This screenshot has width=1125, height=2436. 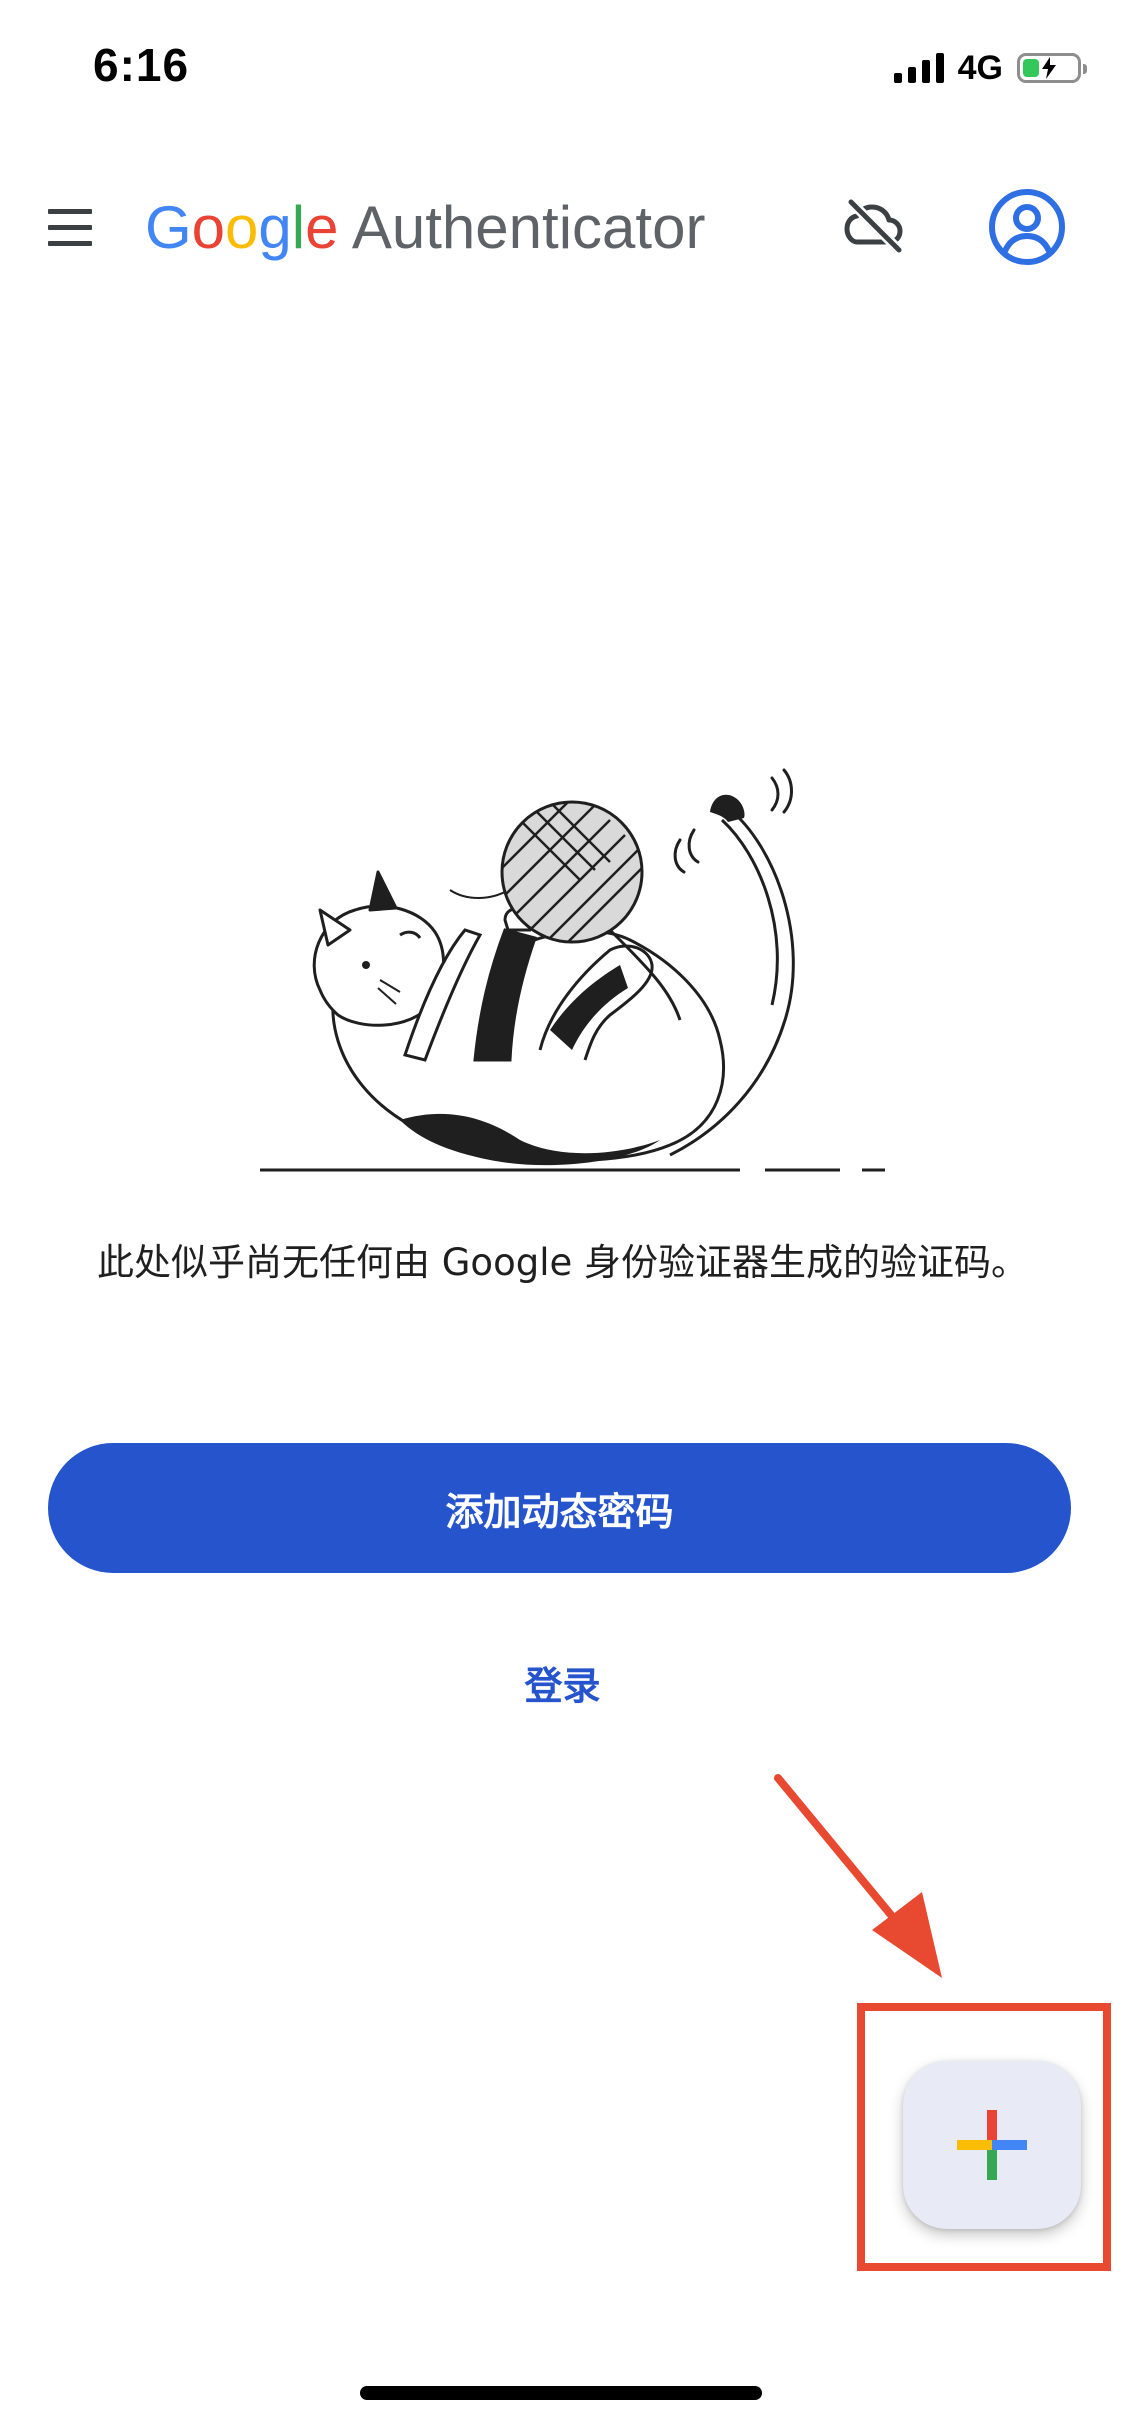 I want to click on brand-letter: G, so click(x=168, y=227).